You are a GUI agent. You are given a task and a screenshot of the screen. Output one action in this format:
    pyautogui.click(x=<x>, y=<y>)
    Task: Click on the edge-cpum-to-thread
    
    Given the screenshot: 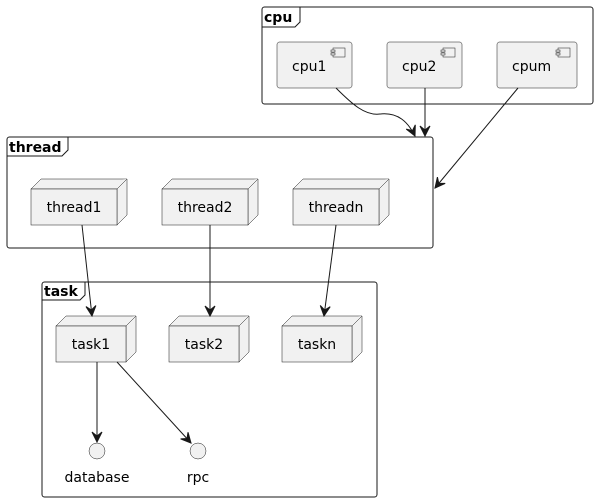 What is the action you would take?
    pyautogui.click(x=476, y=138)
    